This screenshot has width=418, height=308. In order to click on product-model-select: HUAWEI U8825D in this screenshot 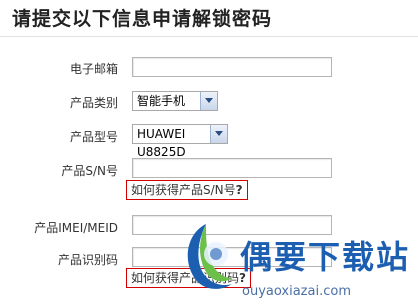, I will do `click(180, 141)`.